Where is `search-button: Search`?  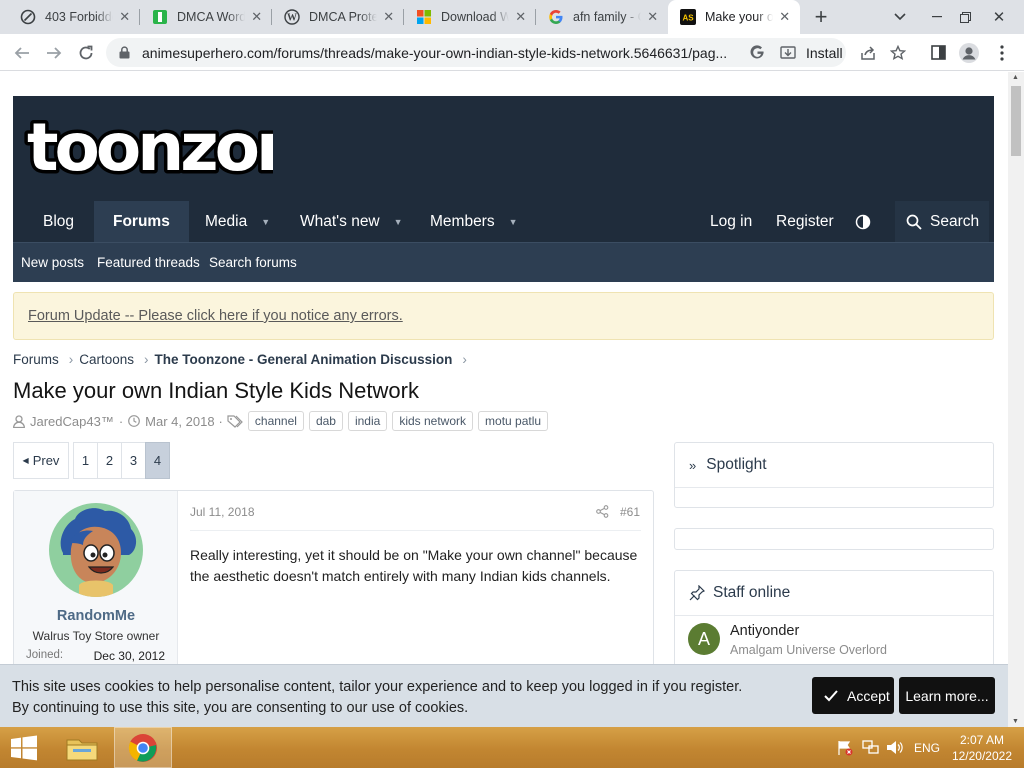 search-button: Search is located at coordinates (942, 221).